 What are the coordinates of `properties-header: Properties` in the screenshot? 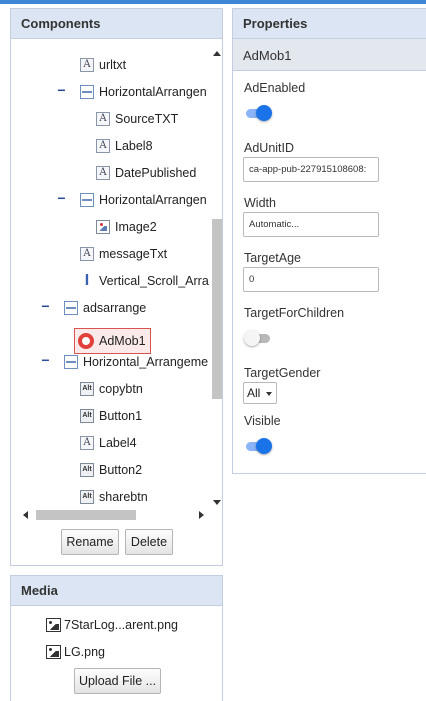 It's located at (329, 24).